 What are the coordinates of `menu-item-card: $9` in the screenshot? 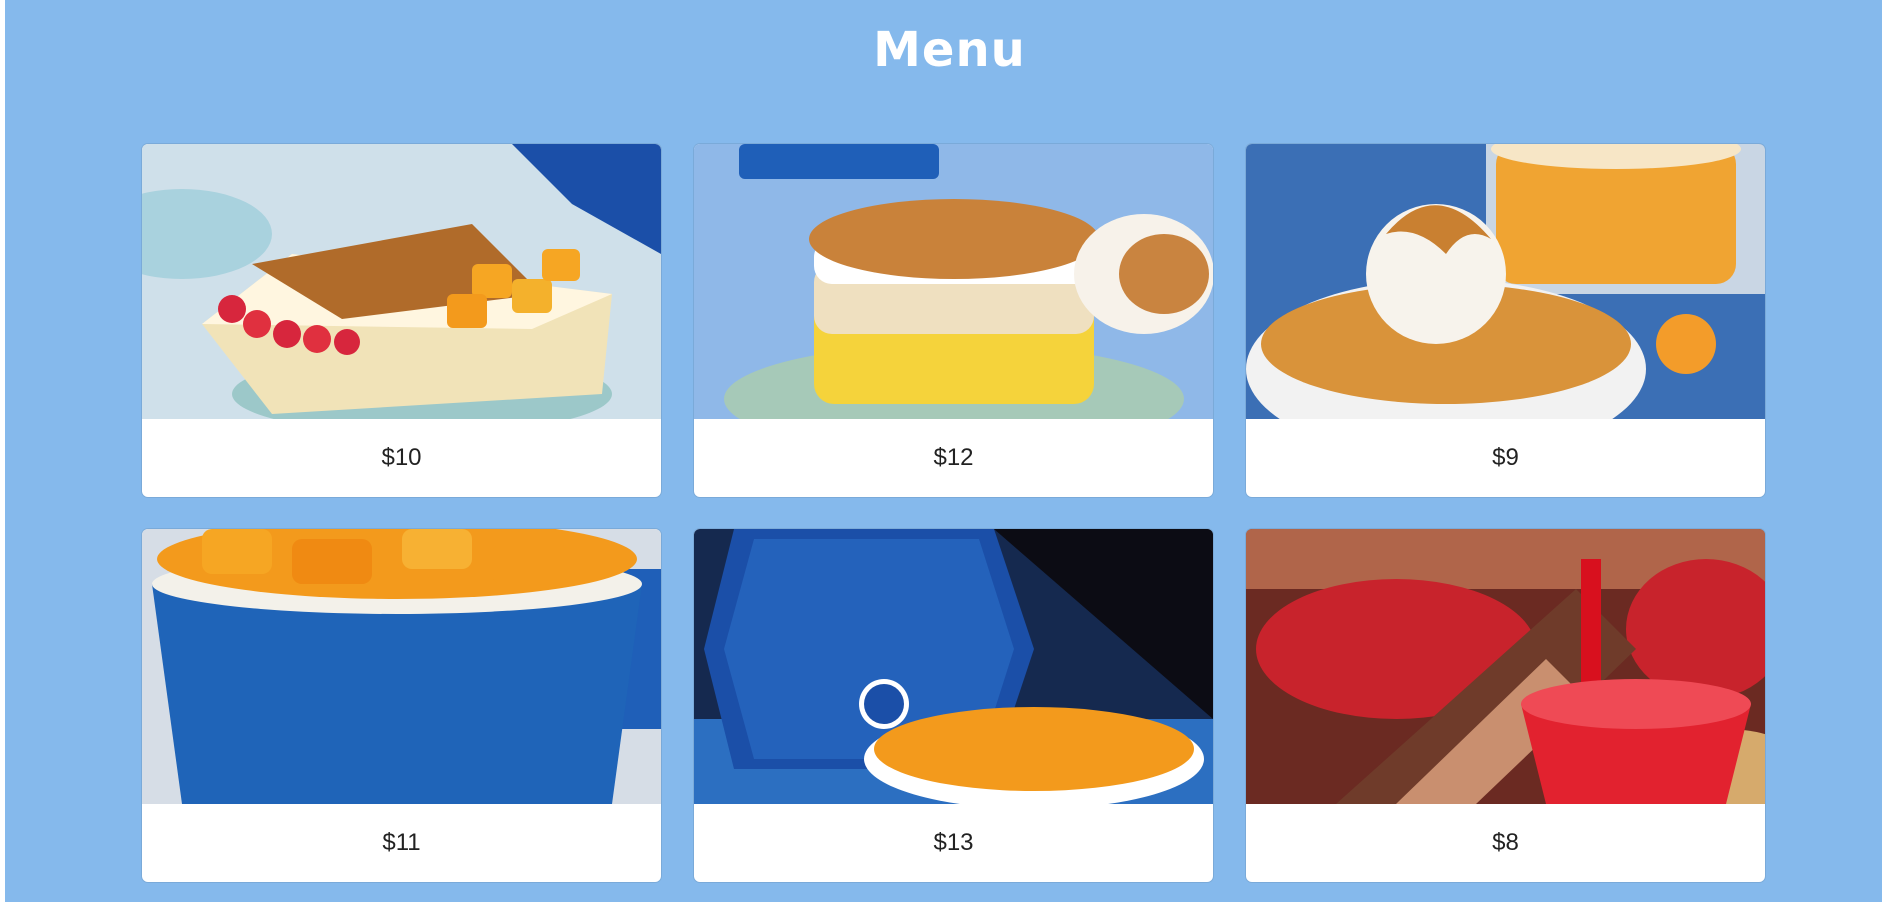 It's located at (1505, 320).